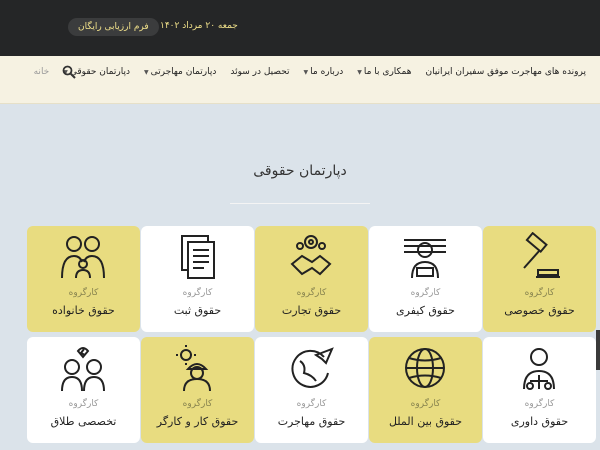  I want to click on card-title: حقوق خصوصی, so click(539, 310).